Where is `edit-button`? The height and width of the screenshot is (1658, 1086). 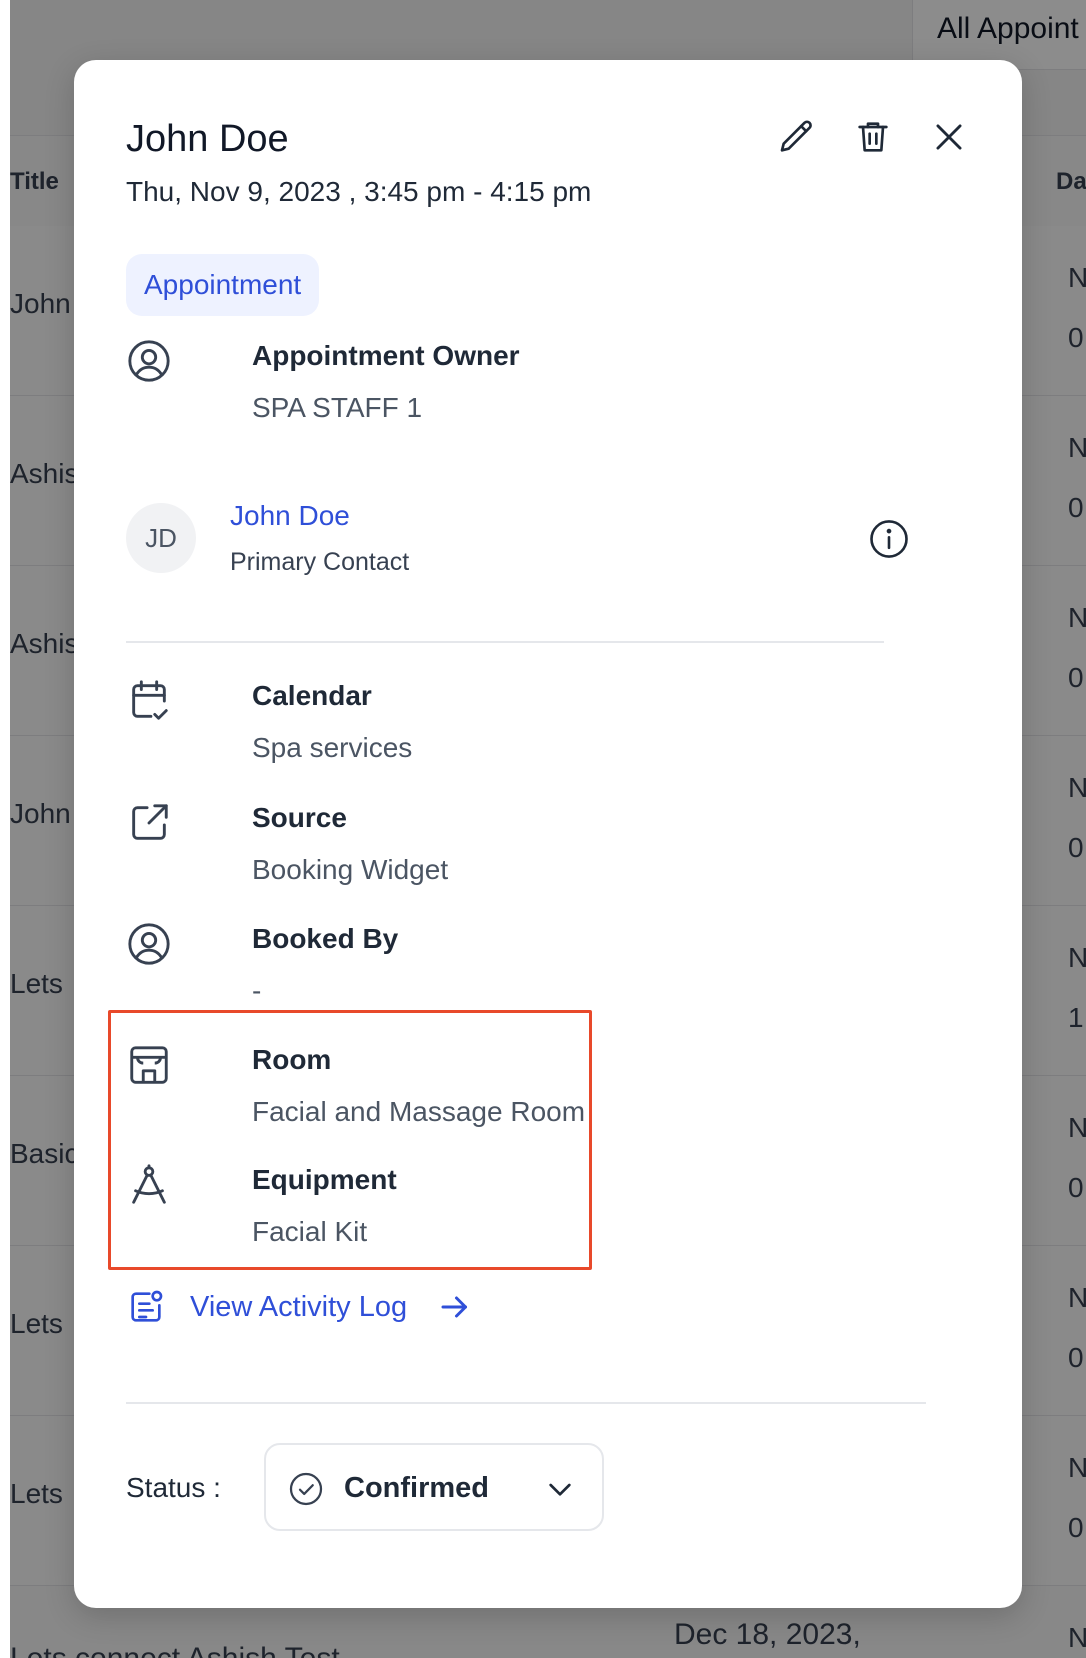 edit-button is located at coordinates (797, 137).